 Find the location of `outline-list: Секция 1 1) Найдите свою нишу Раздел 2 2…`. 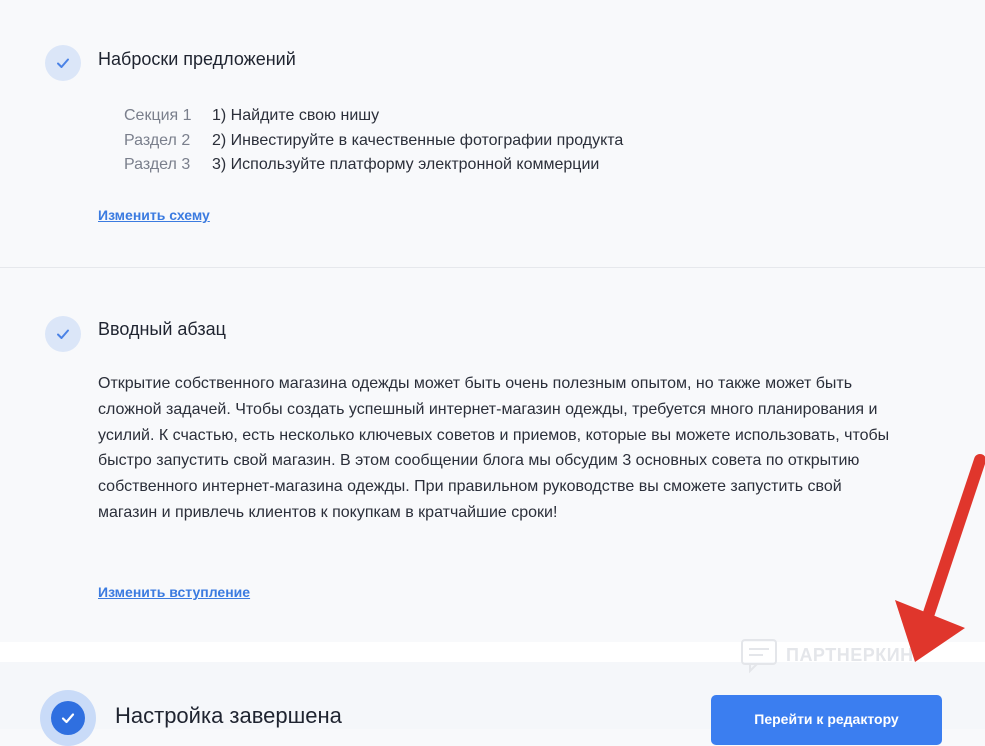

outline-list: Секция 1 1) Найдите свою нишу Раздел 2 2… is located at coordinates (373, 141).